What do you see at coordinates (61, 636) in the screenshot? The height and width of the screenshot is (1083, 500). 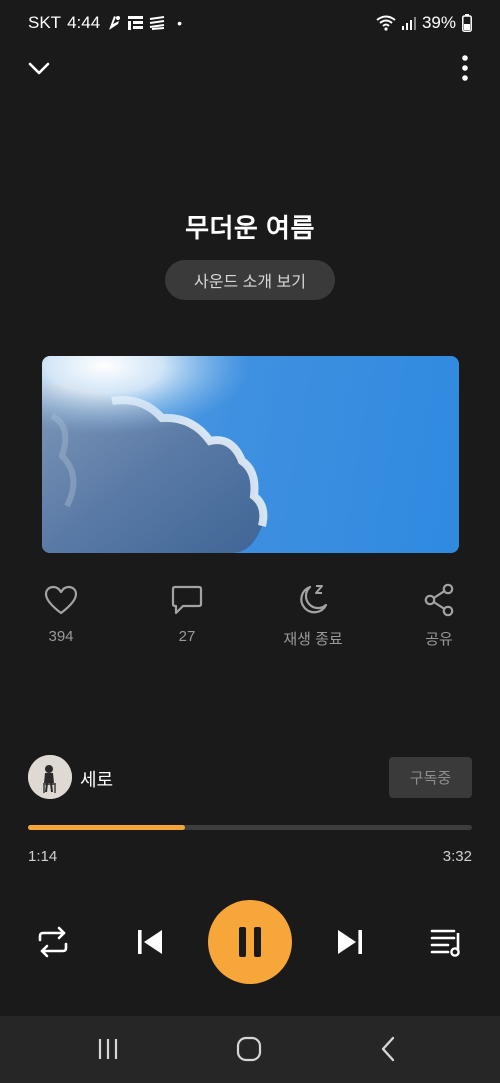 I see `like-count: 394` at bounding box center [61, 636].